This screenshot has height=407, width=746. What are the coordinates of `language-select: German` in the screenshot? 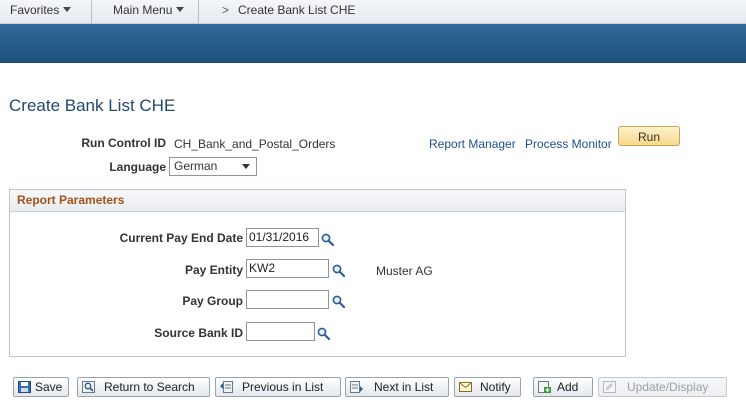 It's located at (213, 166).